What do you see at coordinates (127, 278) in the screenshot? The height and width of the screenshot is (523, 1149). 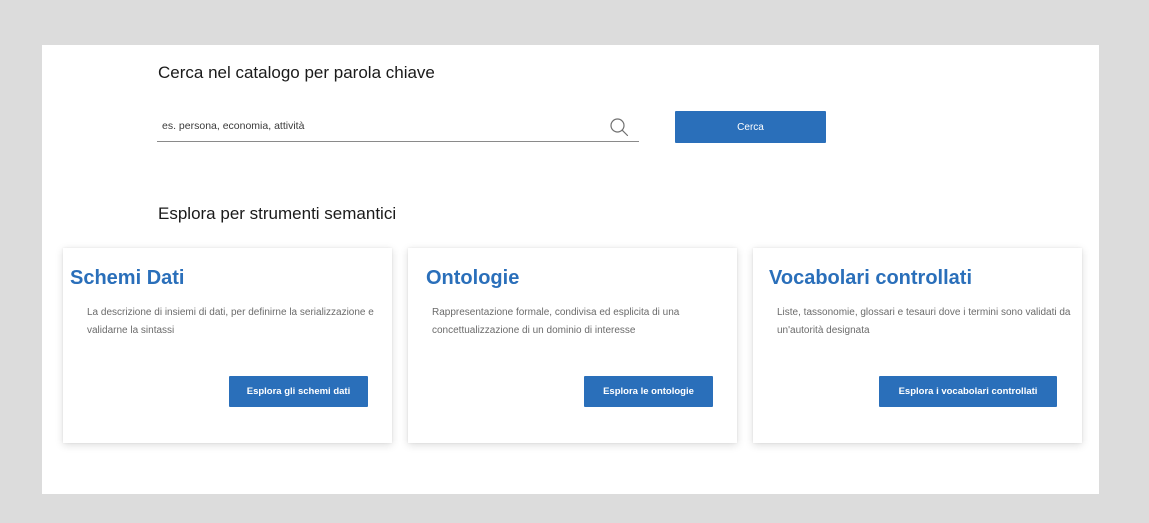 I see `card-title: Schemi Dati` at bounding box center [127, 278].